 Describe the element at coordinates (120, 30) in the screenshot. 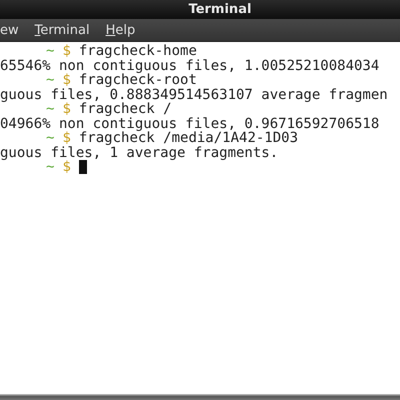

I see `menu-item: Help` at that location.